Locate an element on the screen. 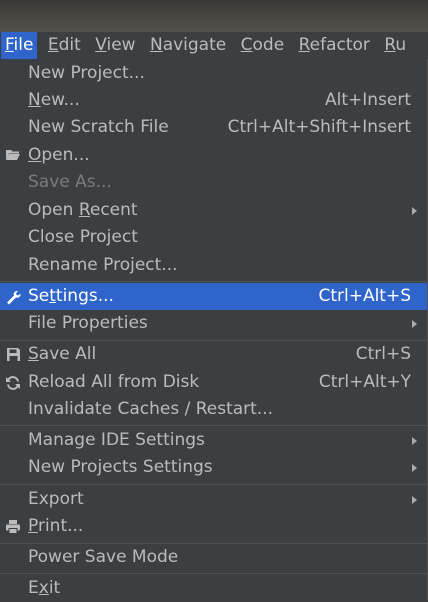  shortcut-text: Ctrl+S is located at coordinates (383, 354).